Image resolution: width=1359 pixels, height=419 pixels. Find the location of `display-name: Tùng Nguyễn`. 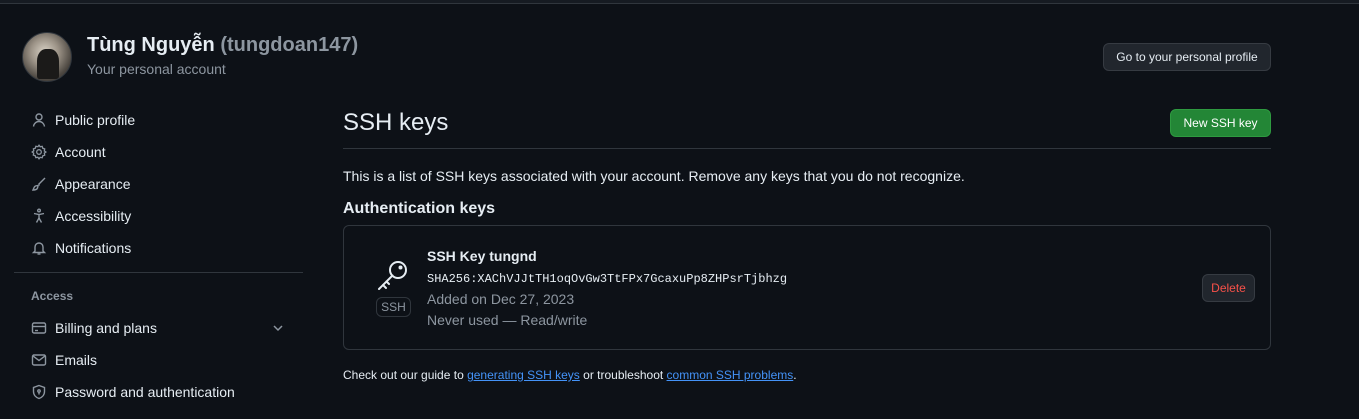

display-name: Tùng Nguyễn is located at coordinates (151, 45).